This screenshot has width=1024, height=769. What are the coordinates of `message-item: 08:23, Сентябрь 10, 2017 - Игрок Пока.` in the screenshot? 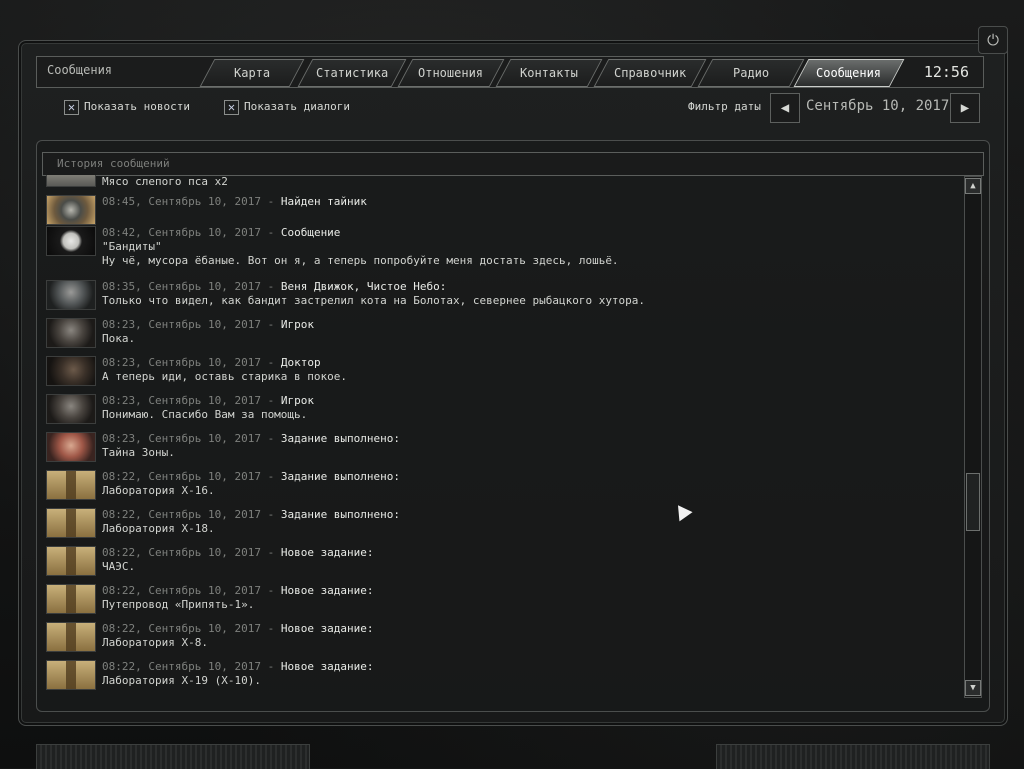 It's located at (494, 336).